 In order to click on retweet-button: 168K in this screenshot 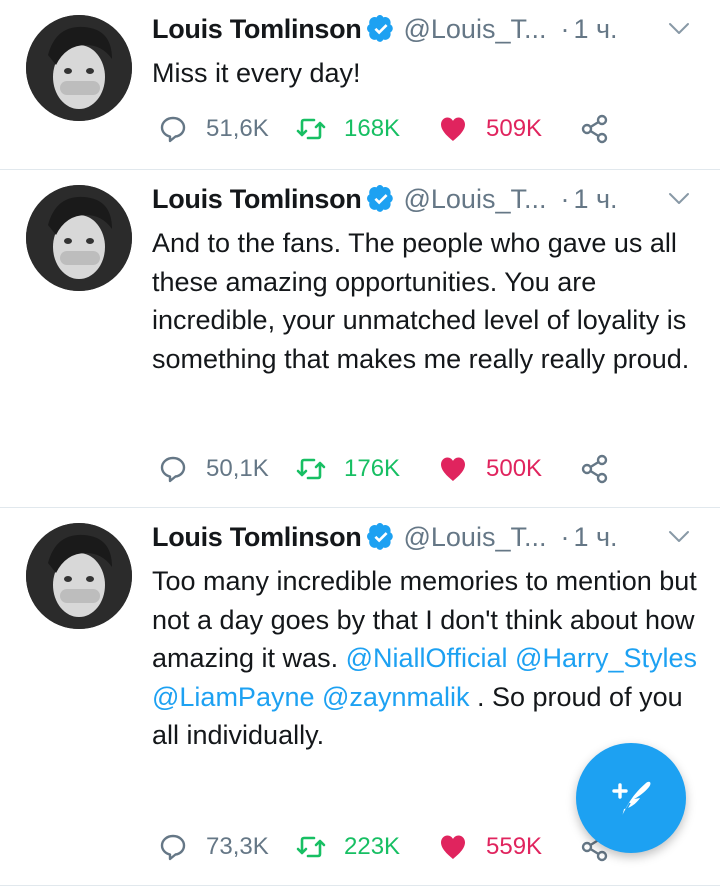, I will do `click(348, 129)`.